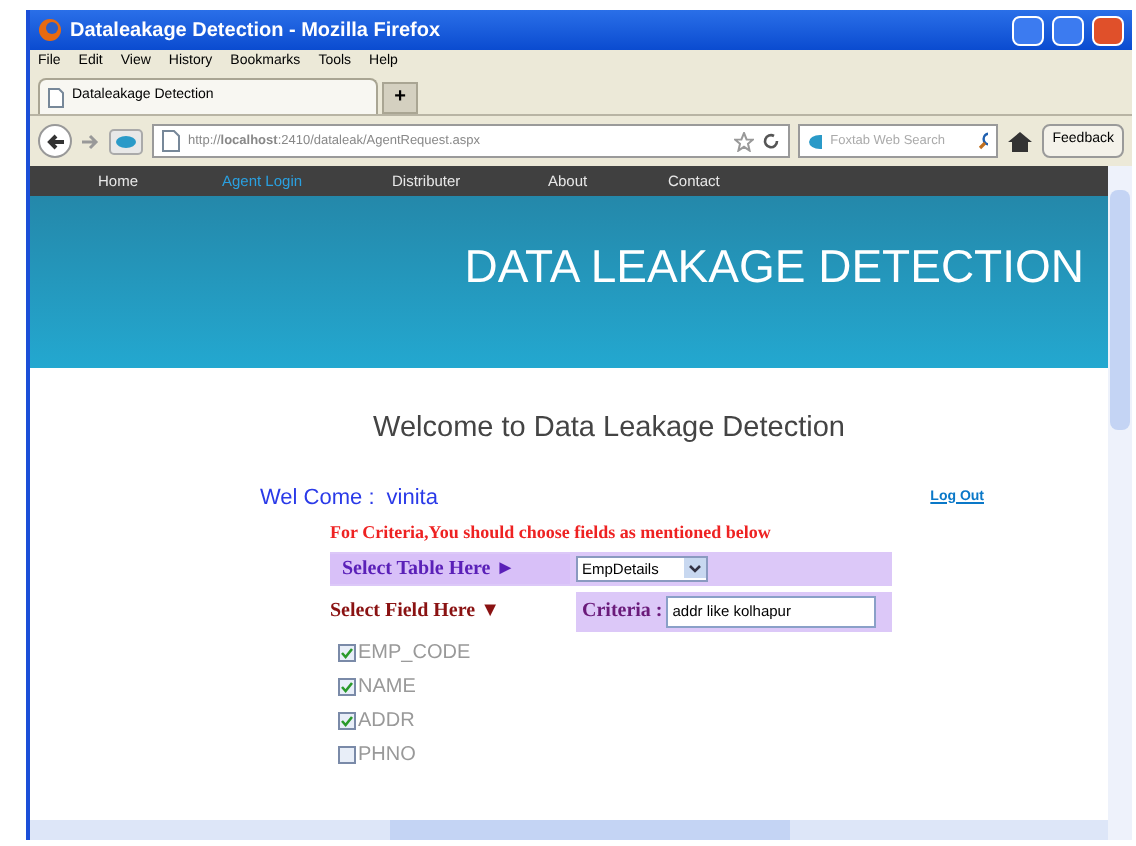  Describe the element at coordinates (387, 688) in the screenshot. I see `checkbox-label: NAME` at that location.